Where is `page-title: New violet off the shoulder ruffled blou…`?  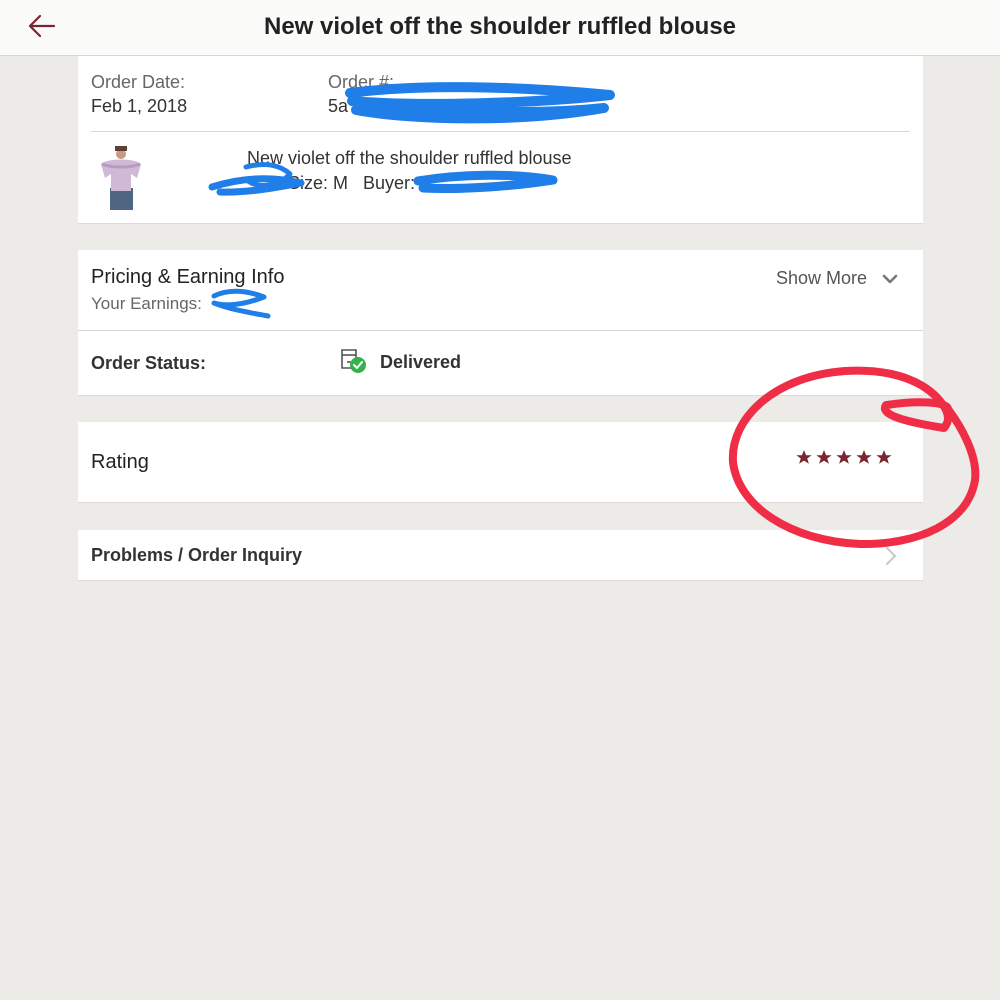
page-title: New violet off the shoulder ruffled blou… is located at coordinates (500, 26).